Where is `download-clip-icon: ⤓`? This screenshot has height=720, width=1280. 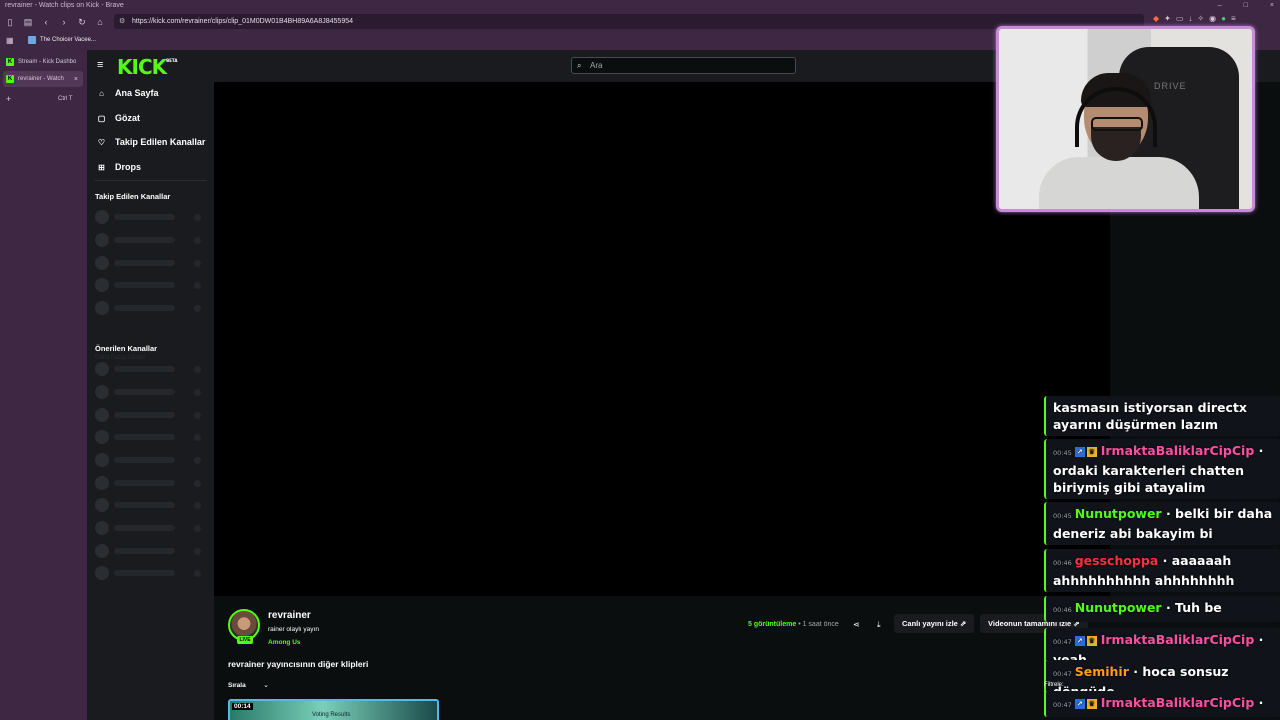 download-clip-icon: ⤓ is located at coordinates (879, 625).